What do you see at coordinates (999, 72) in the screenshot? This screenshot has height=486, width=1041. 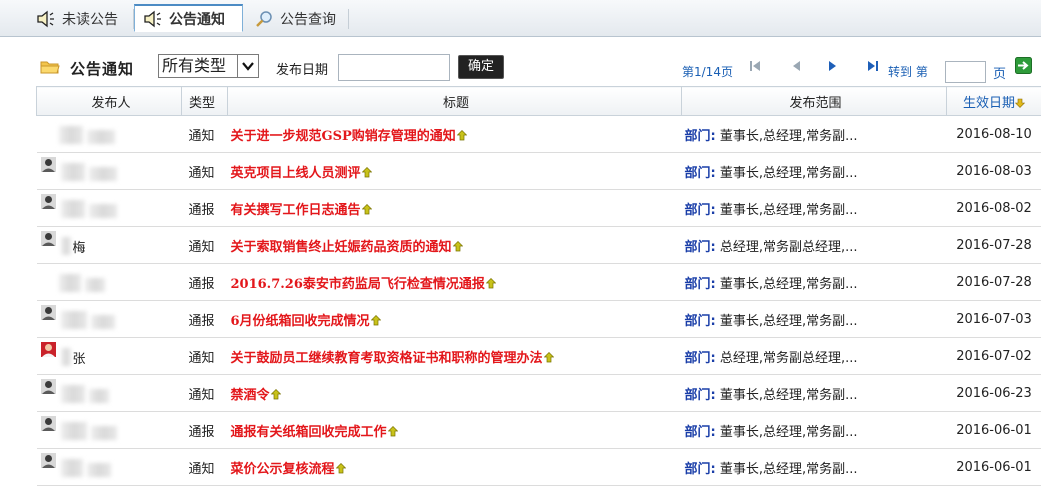 I see `page-suffix: 页` at bounding box center [999, 72].